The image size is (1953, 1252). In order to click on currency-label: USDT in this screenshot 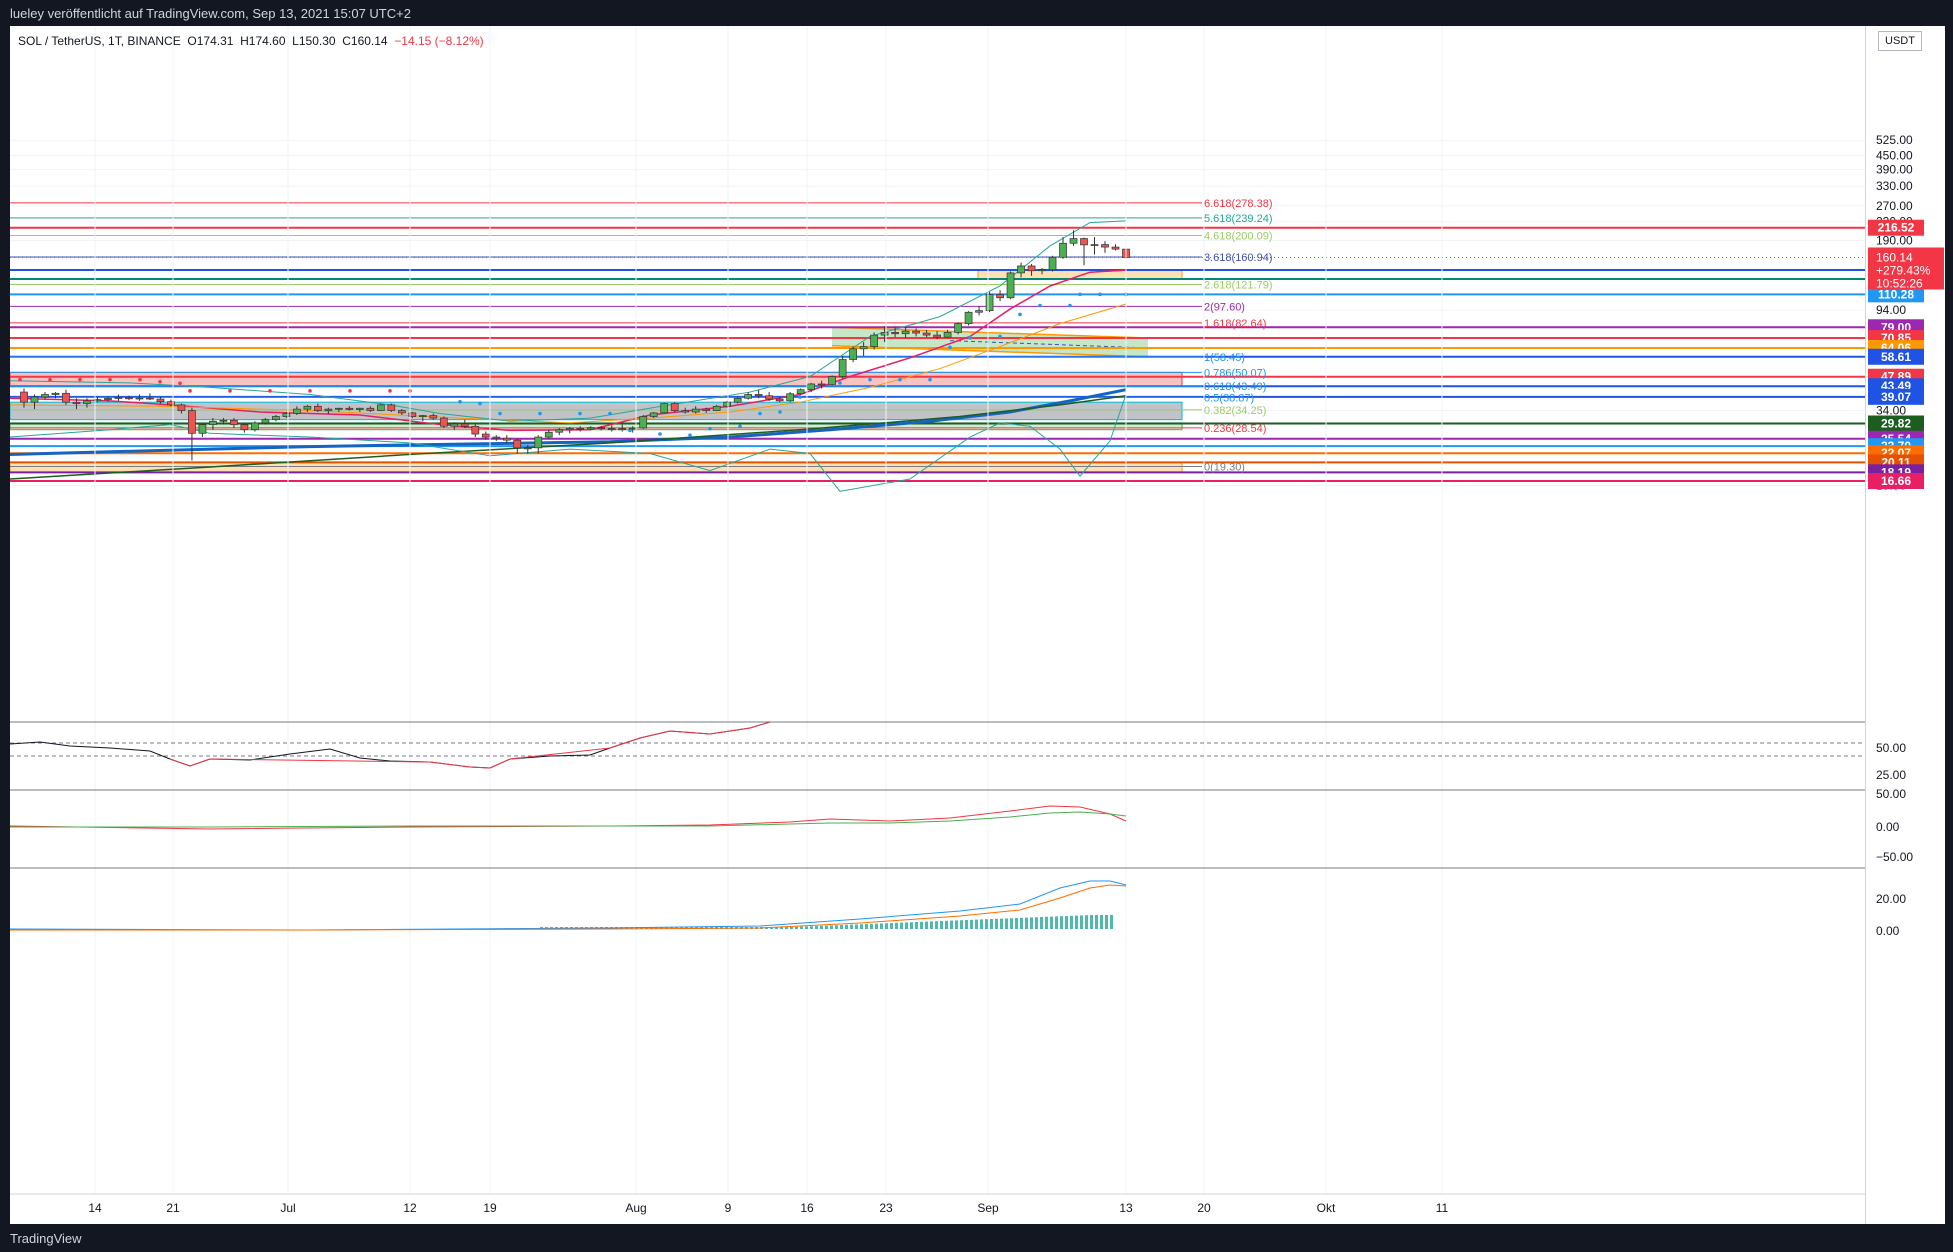, I will do `click(1900, 41)`.